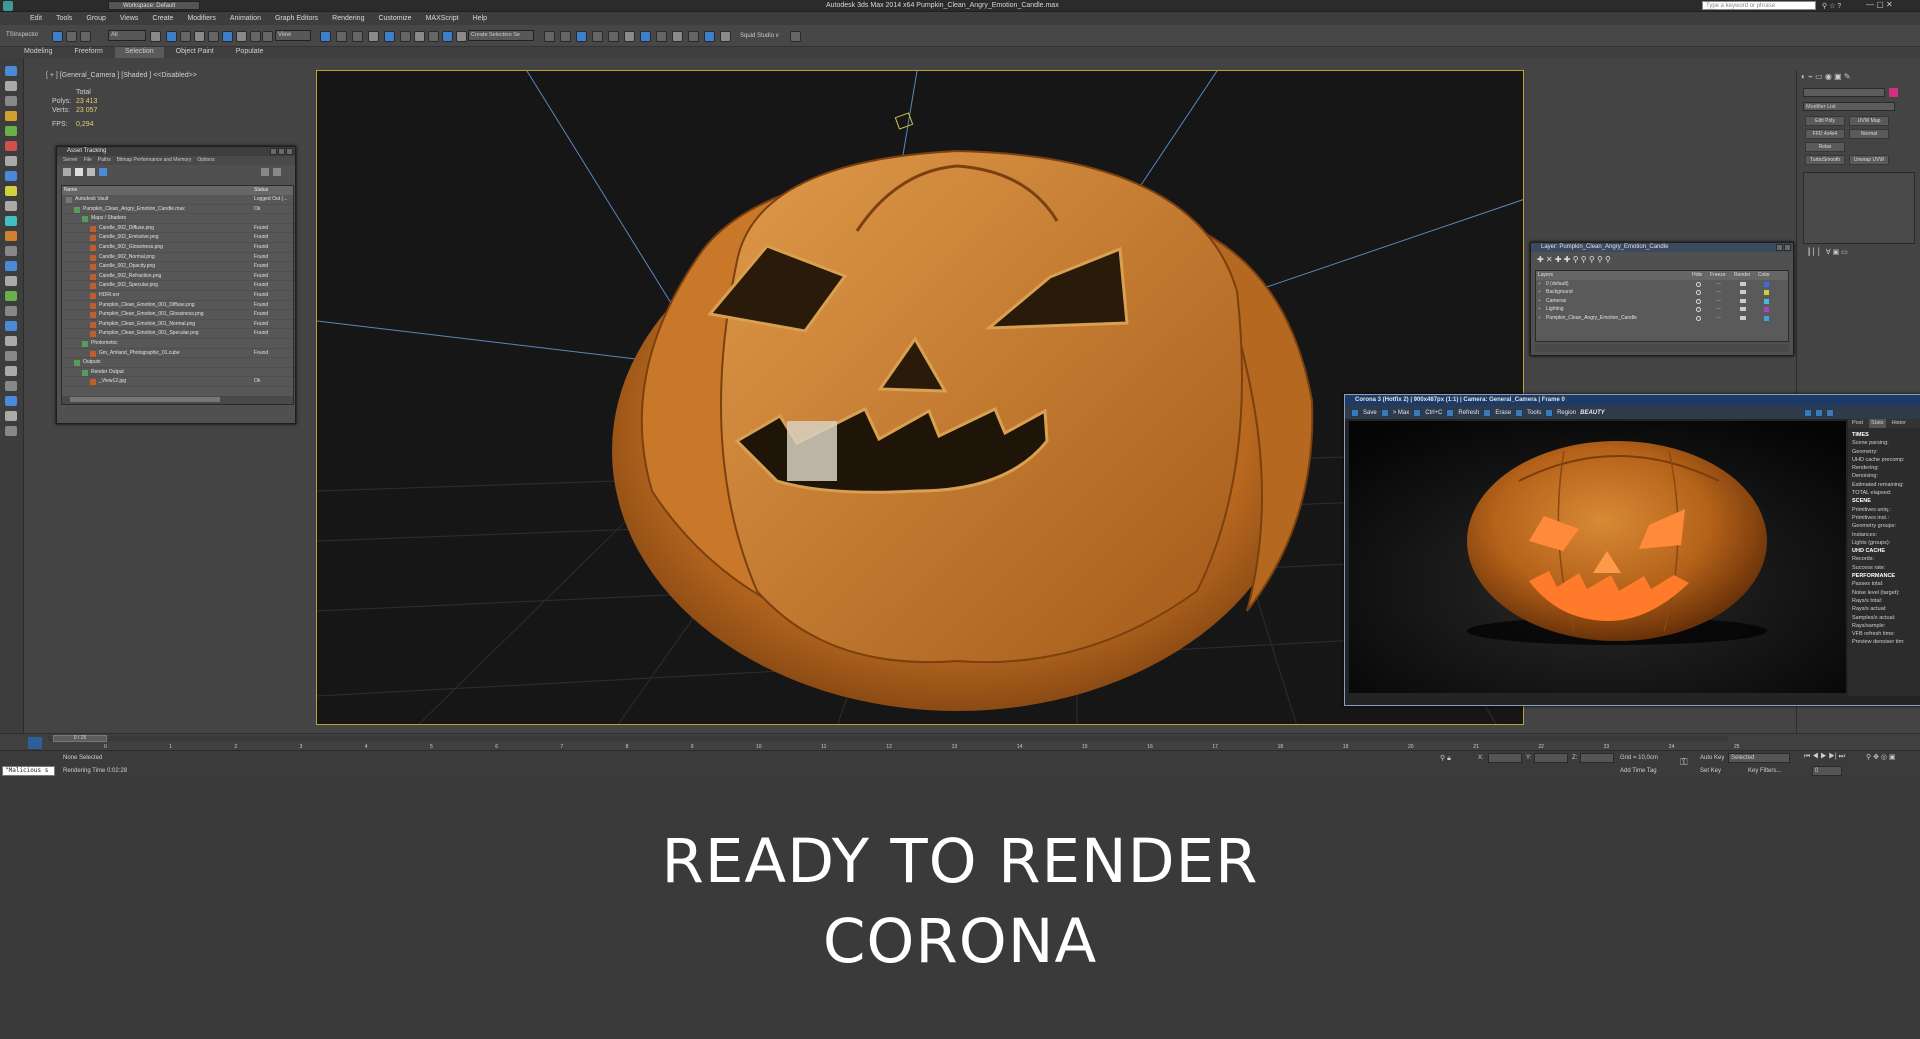  What do you see at coordinates (177, 286) in the screenshot?
I see `asset-row: Candle_002_Specular.png Found` at bounding box center [177, 286].